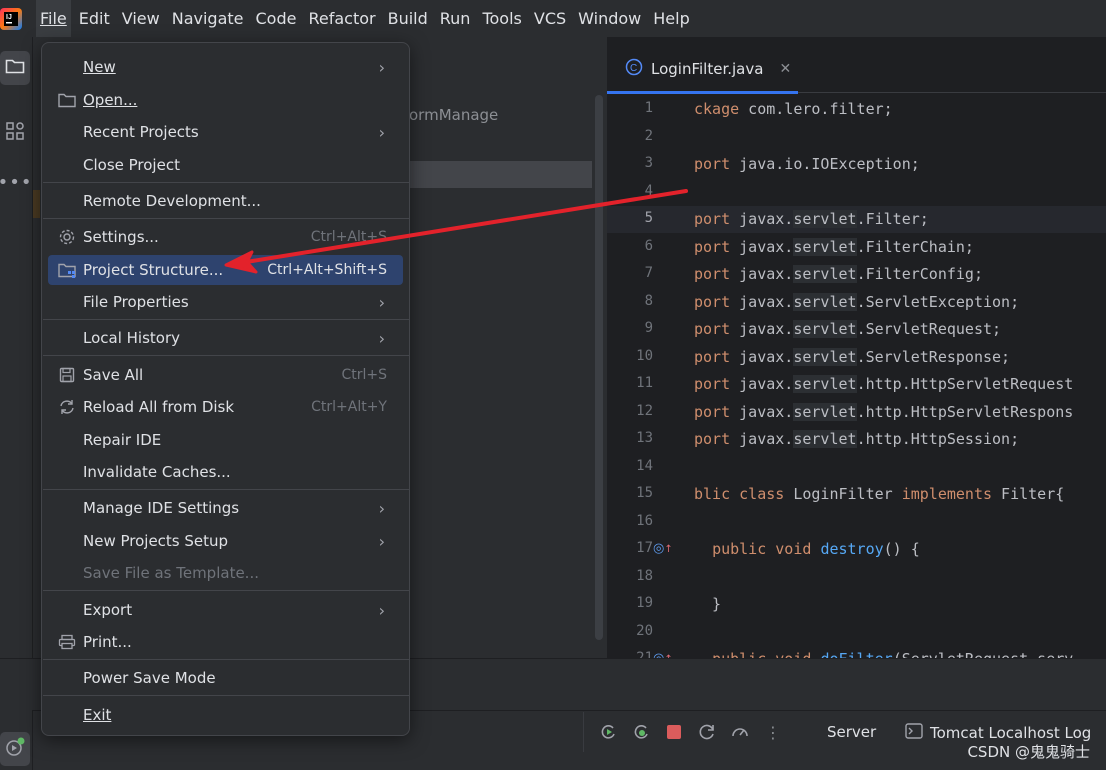  I want to click on menu-view-label: View, so click(140, 18).